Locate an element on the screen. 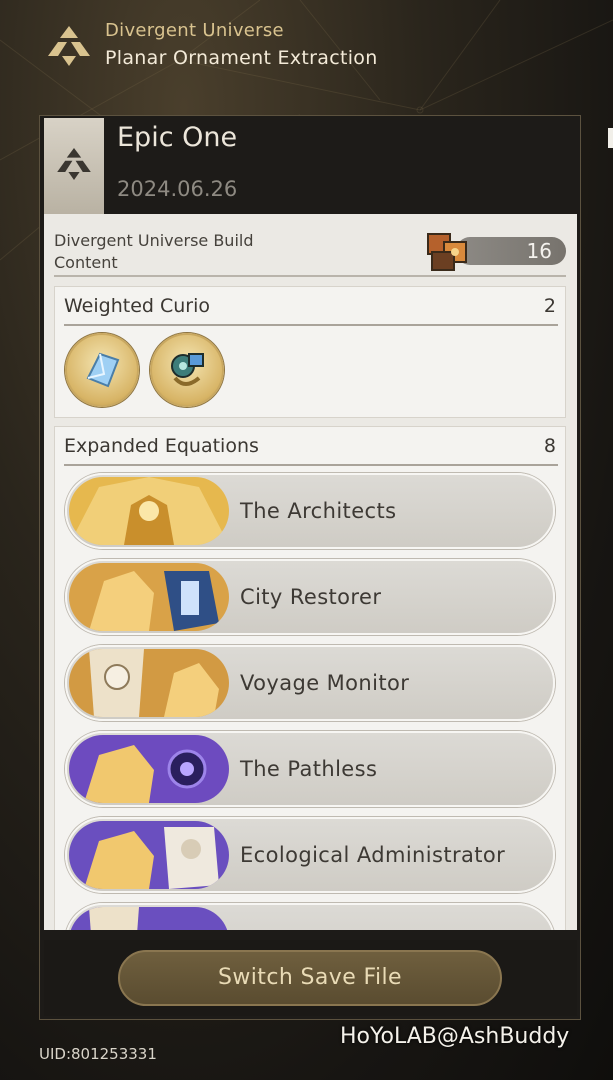  header-subtitle: Planar Ornament Extraction is located at coordinates (241, 58).